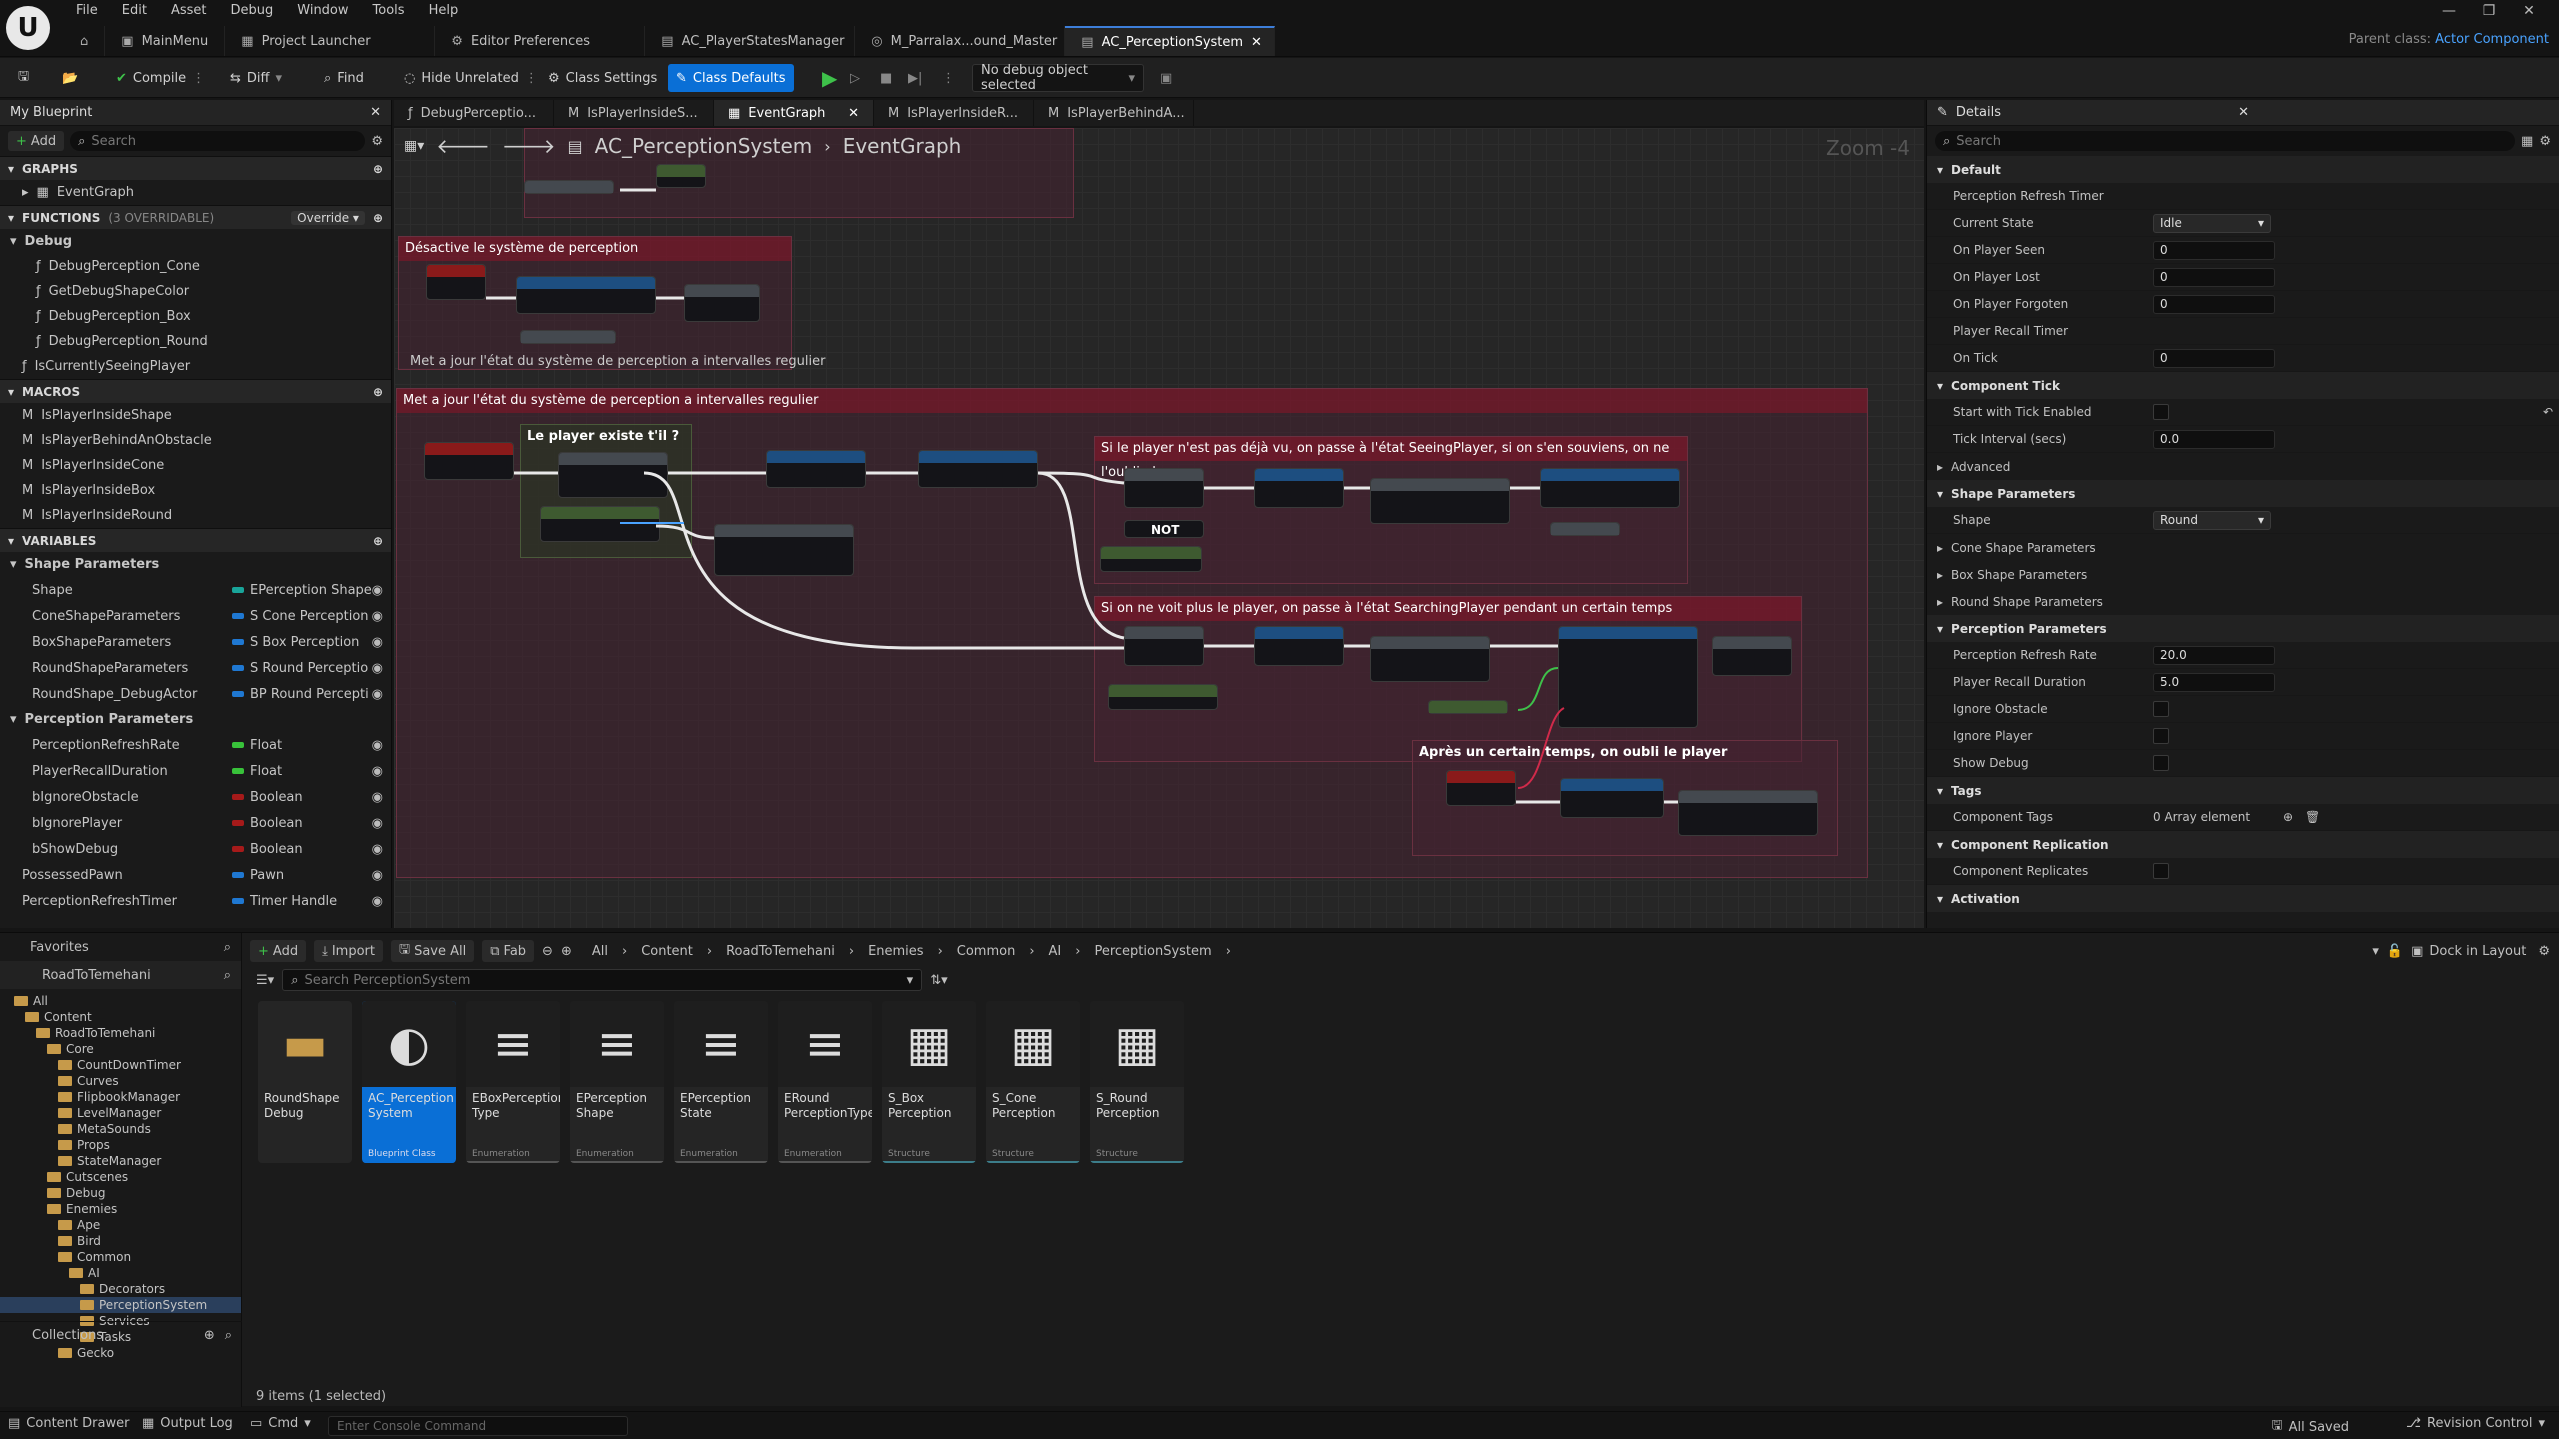 The height and width of the screenshot is (1439, 2559). Describe the element at coordinates (378, 169) in the screenshot. I see `add-graph-icon: ⊕` at that location.